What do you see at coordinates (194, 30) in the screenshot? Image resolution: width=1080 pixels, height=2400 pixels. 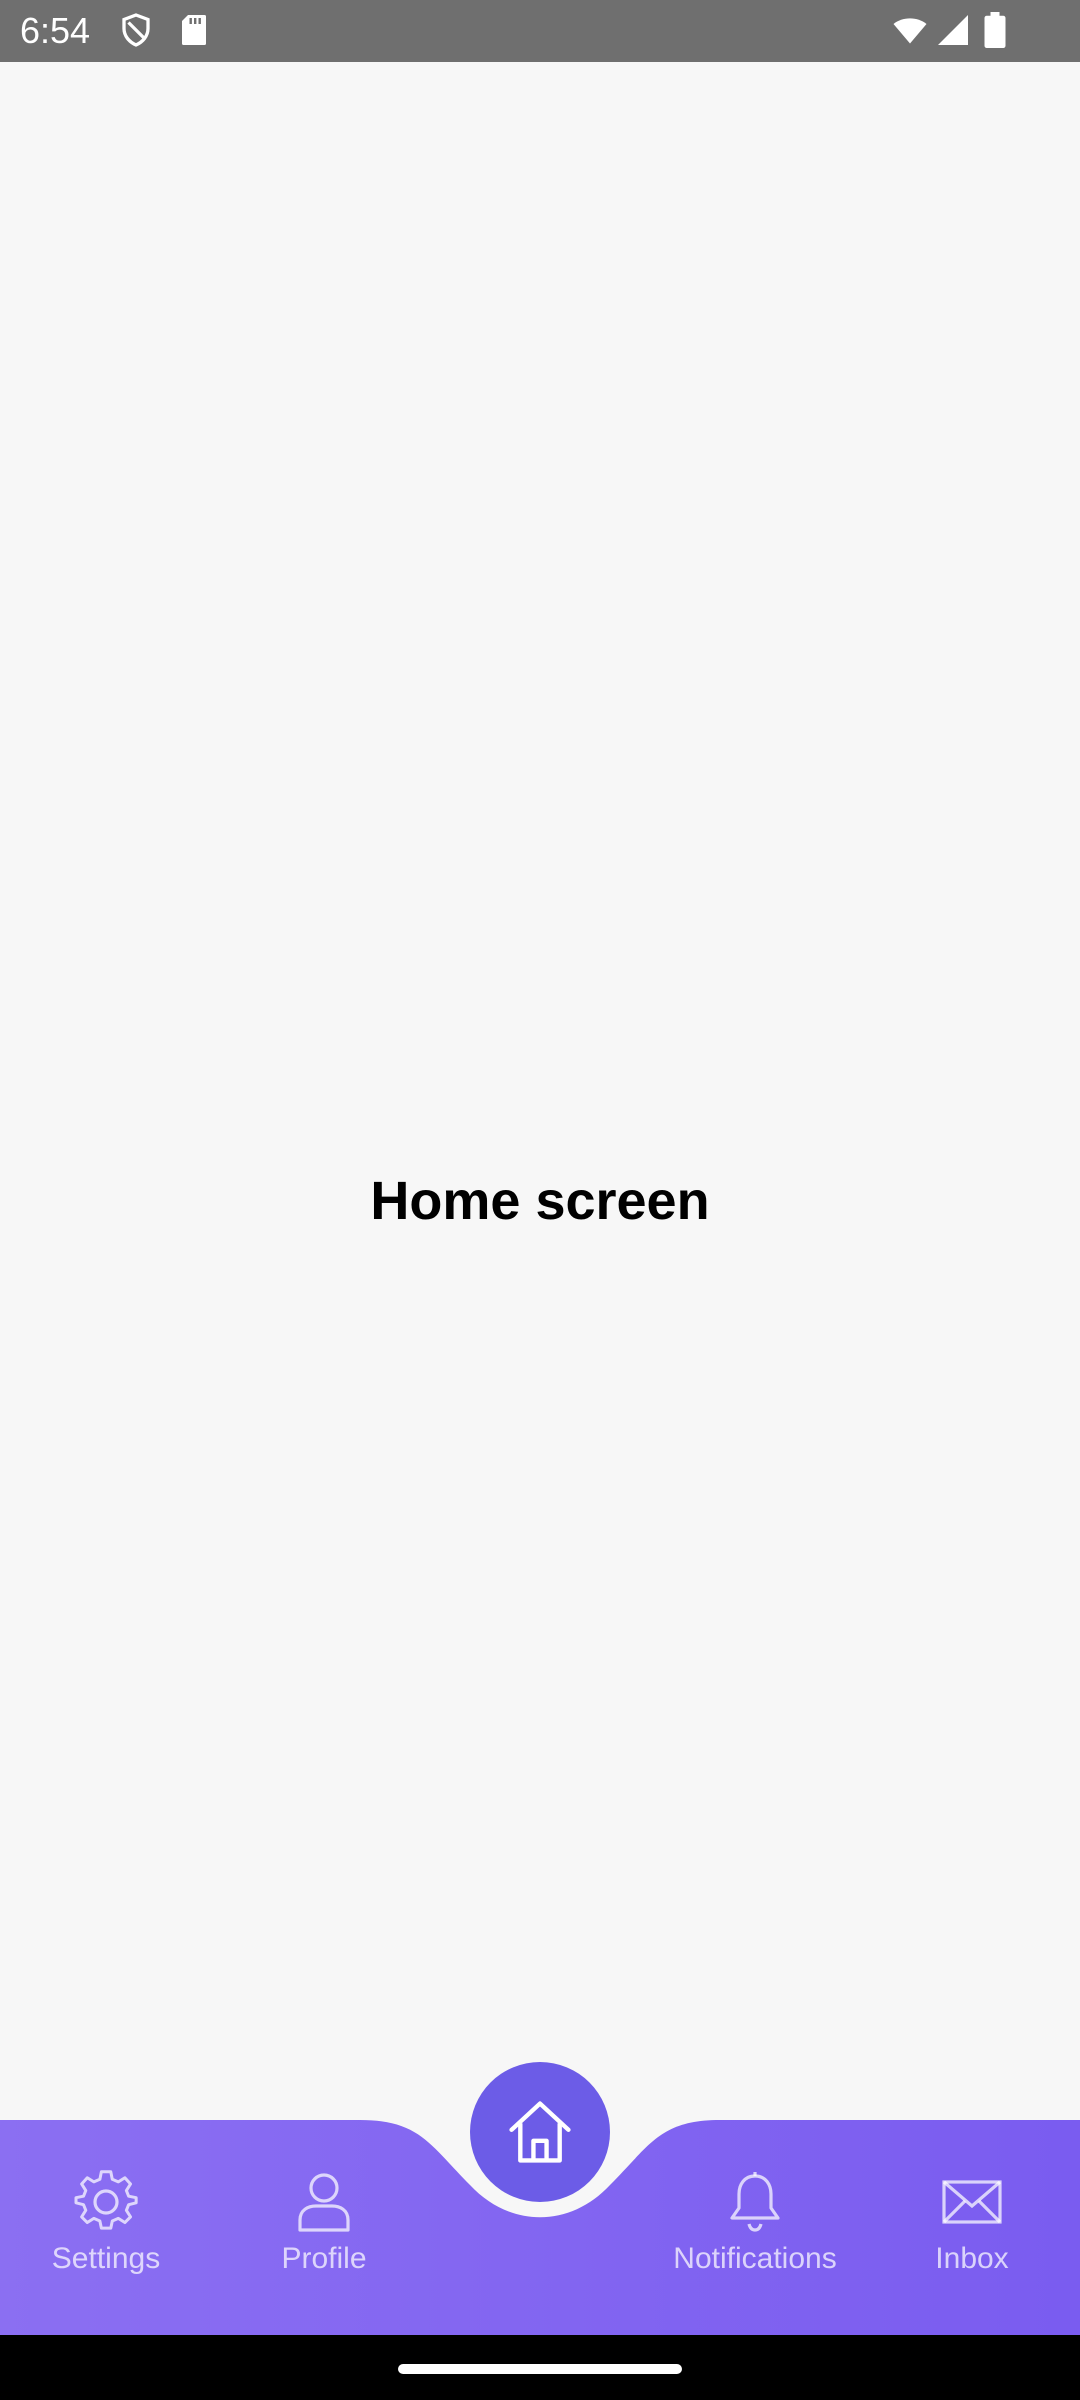 I see `sd-card-icon` at bounding box center [194, 30].